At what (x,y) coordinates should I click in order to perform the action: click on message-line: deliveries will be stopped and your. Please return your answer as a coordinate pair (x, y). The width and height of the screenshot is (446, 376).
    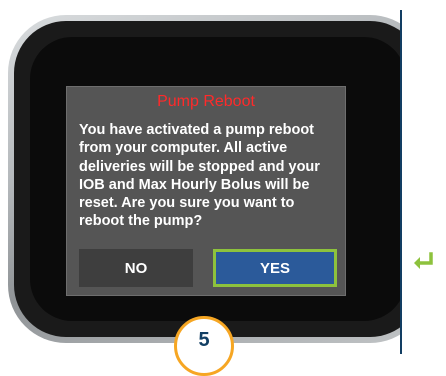
    Looking at the image, I should click on (199, 166).